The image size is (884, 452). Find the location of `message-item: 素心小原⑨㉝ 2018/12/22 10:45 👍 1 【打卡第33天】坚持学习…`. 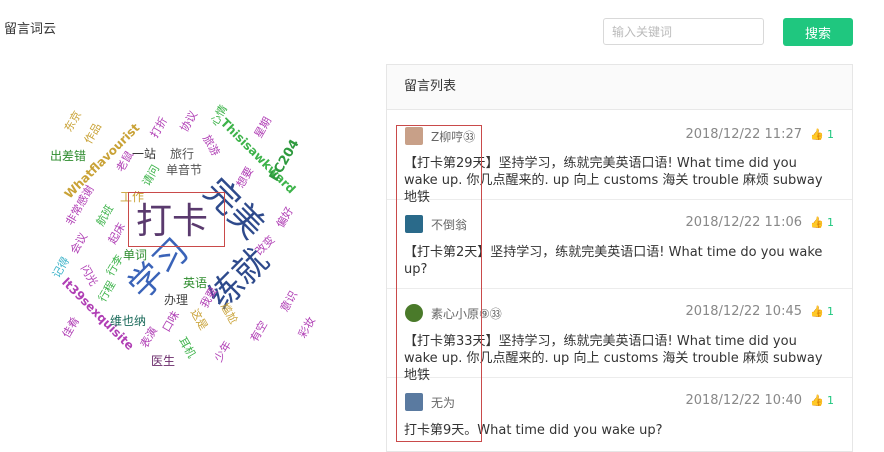

message-item: 素心小原⑨㉝ 2018/12/22 10:45 👍 1 【打卡第33天】坚持学习… is located at coordinates (619, 336).